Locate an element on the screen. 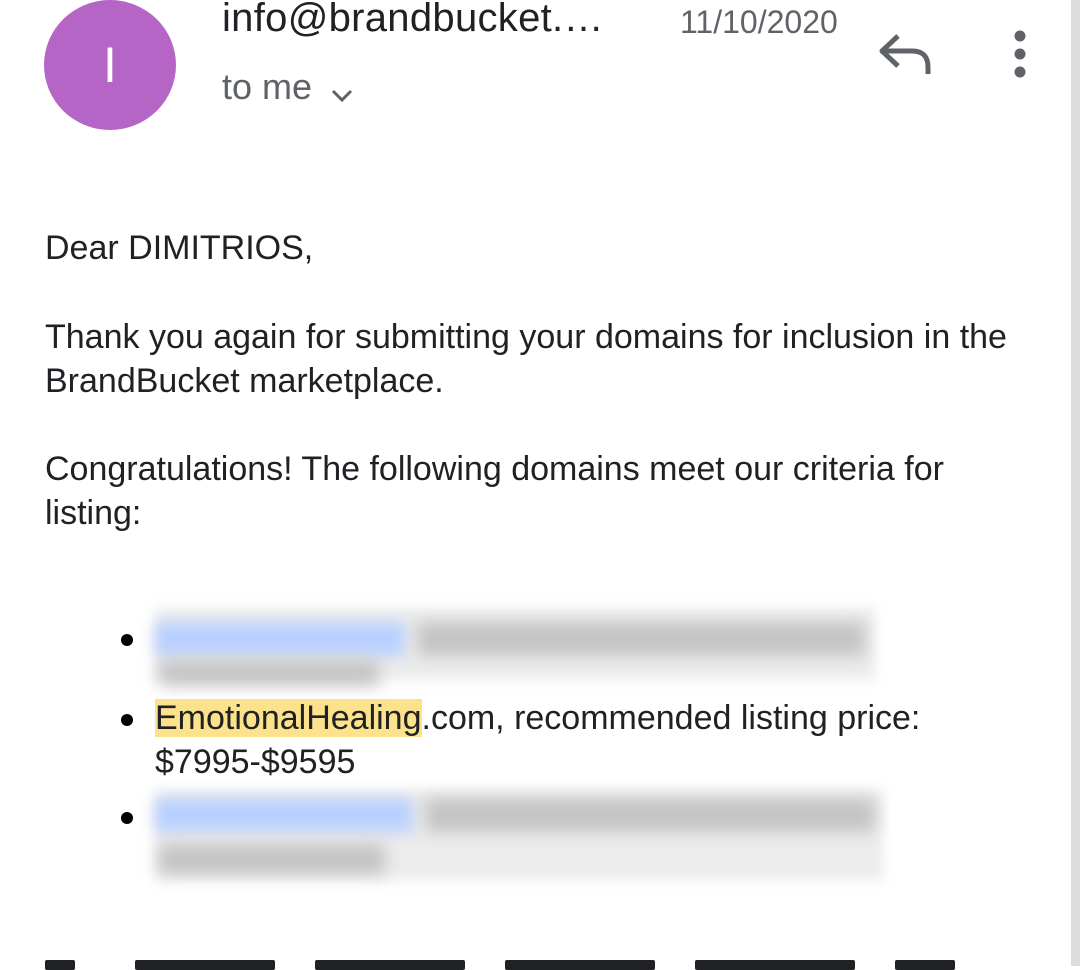  chevron-down-icon is located at coordinates (342, 89).